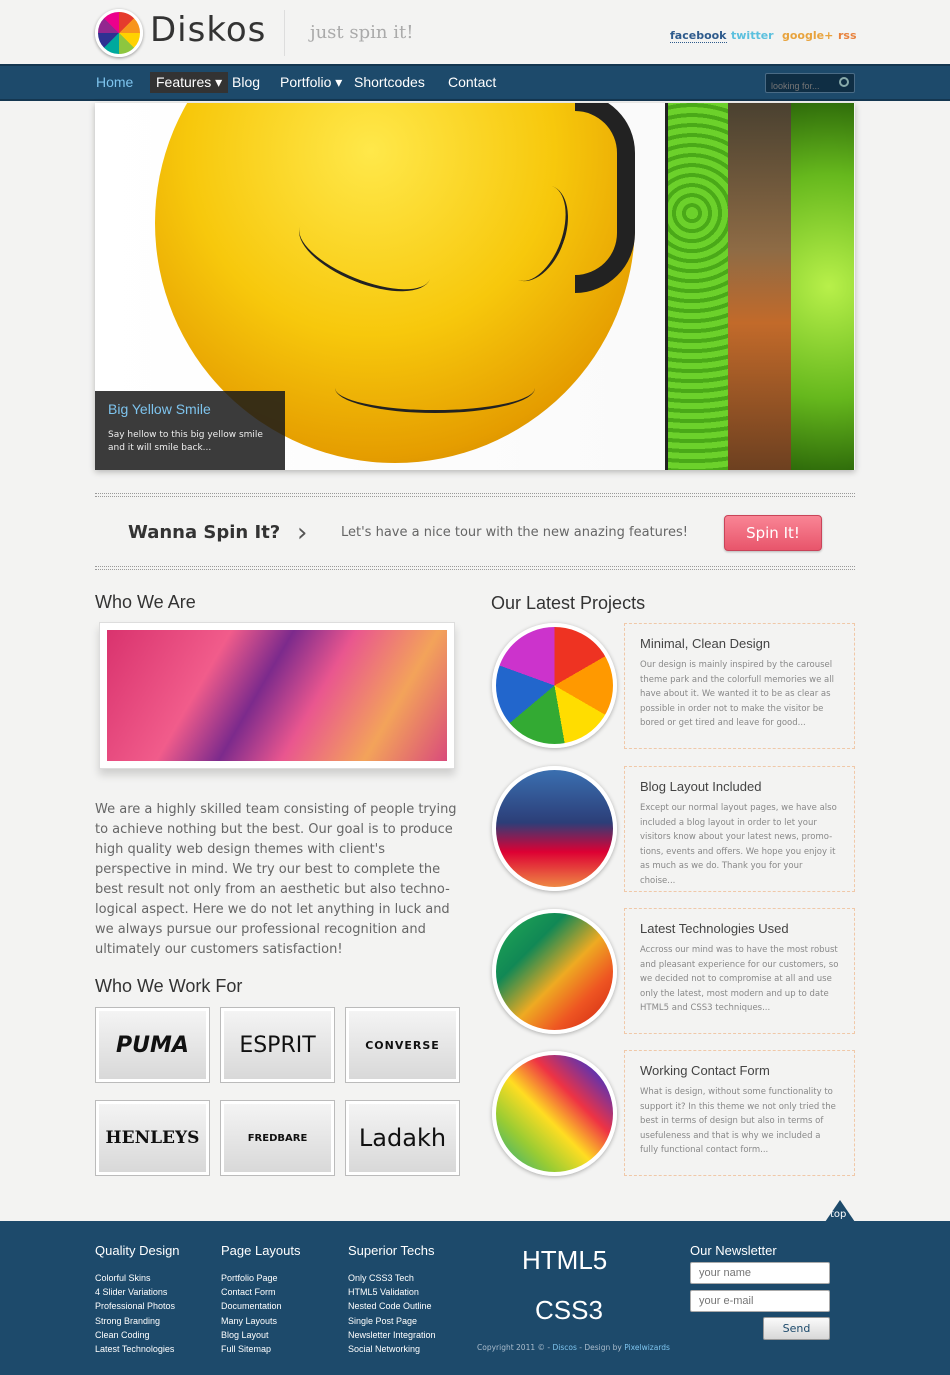  What do you see at coordinates (119, 33) in the screenshot?
I see `logo-wheel-icon` at bounding box center [119, 33].